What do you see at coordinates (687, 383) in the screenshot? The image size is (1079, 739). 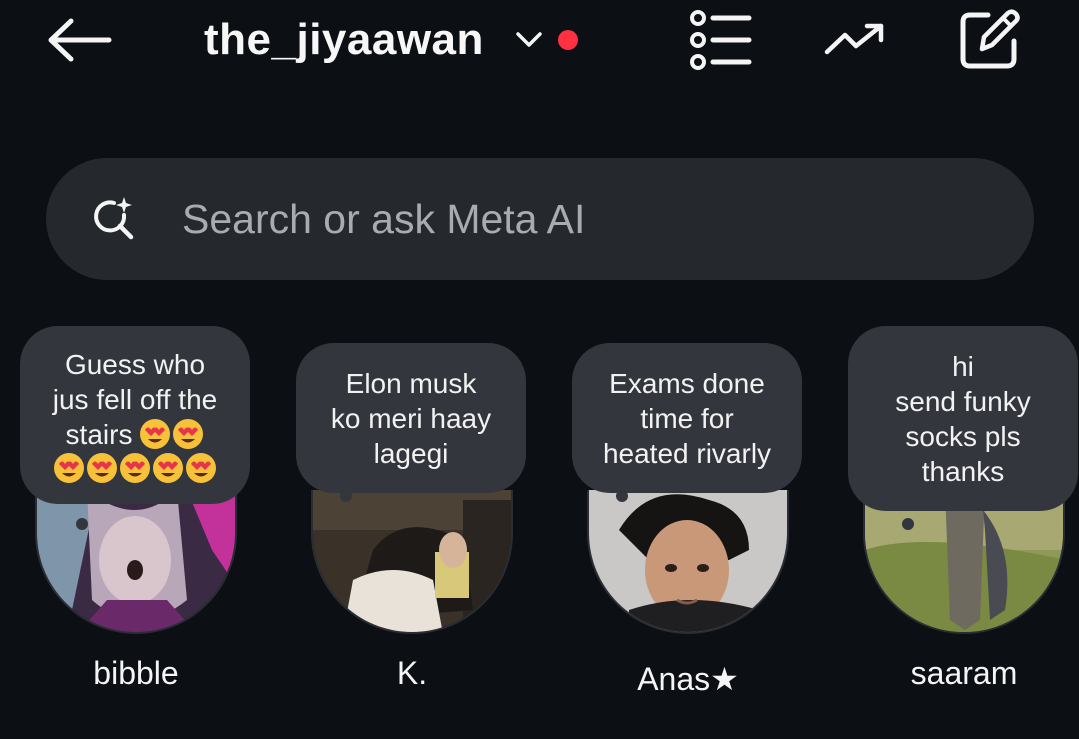 I see `note-line: Exams done` at bounding box center [687, 383].